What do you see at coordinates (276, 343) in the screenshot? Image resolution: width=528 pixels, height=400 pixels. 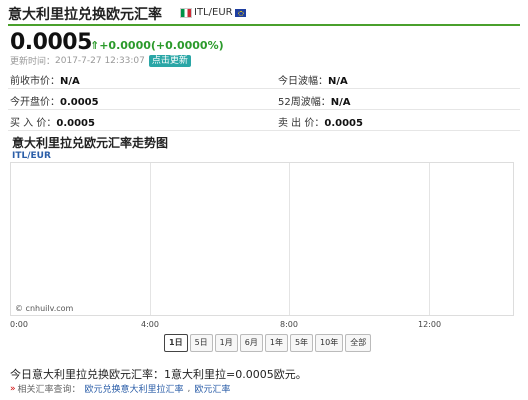 I see `range-button-1y: 1年` at bounding box center [276, 343].